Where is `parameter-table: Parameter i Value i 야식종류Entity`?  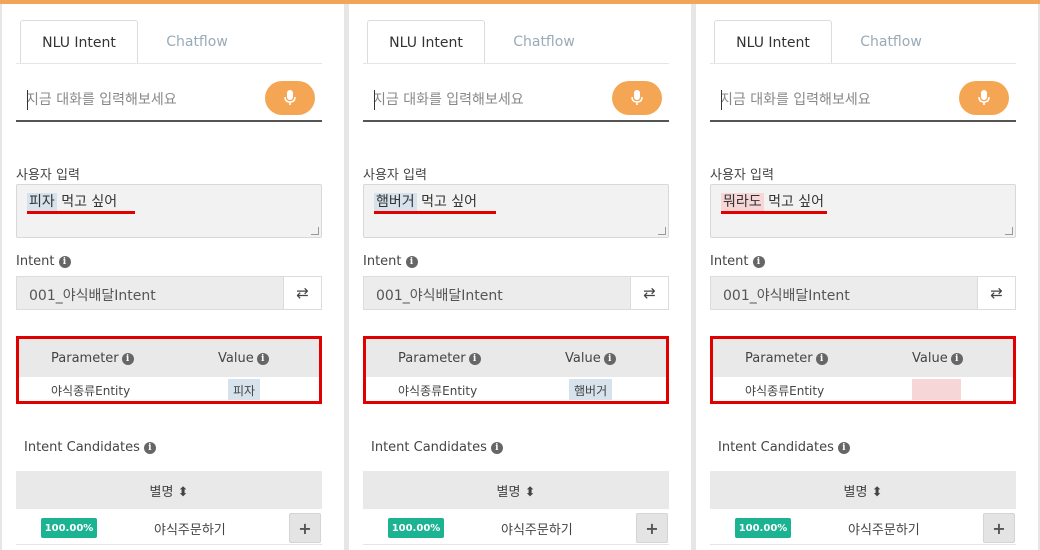 parameter-table: Parameter i Value i 야식종류Entity is located at coordinates (863, 370).